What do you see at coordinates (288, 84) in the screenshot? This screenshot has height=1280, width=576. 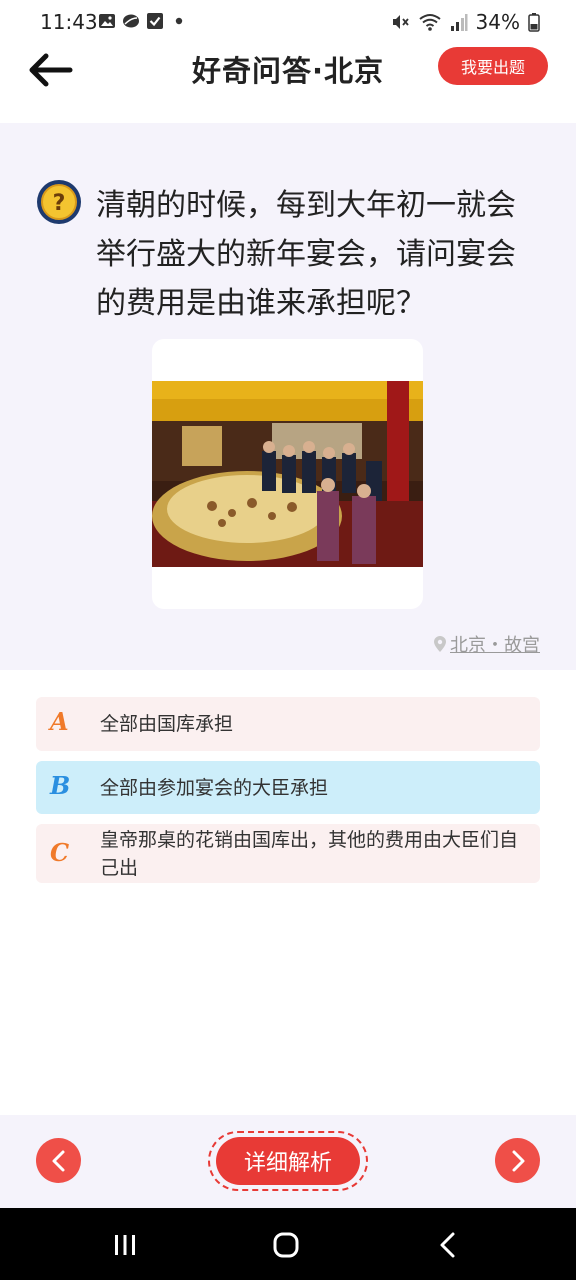 I see `header: 好奇问答·北京 我要出题` at bounding box center [288, 84].